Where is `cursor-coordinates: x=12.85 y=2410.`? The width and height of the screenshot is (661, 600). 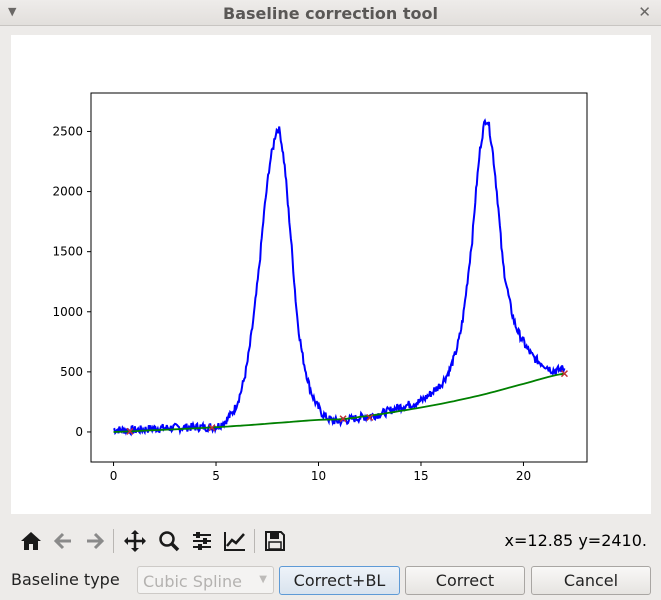 cursor-coordinates: x=12.85 y=2410. is located at coordinates (575, 540).